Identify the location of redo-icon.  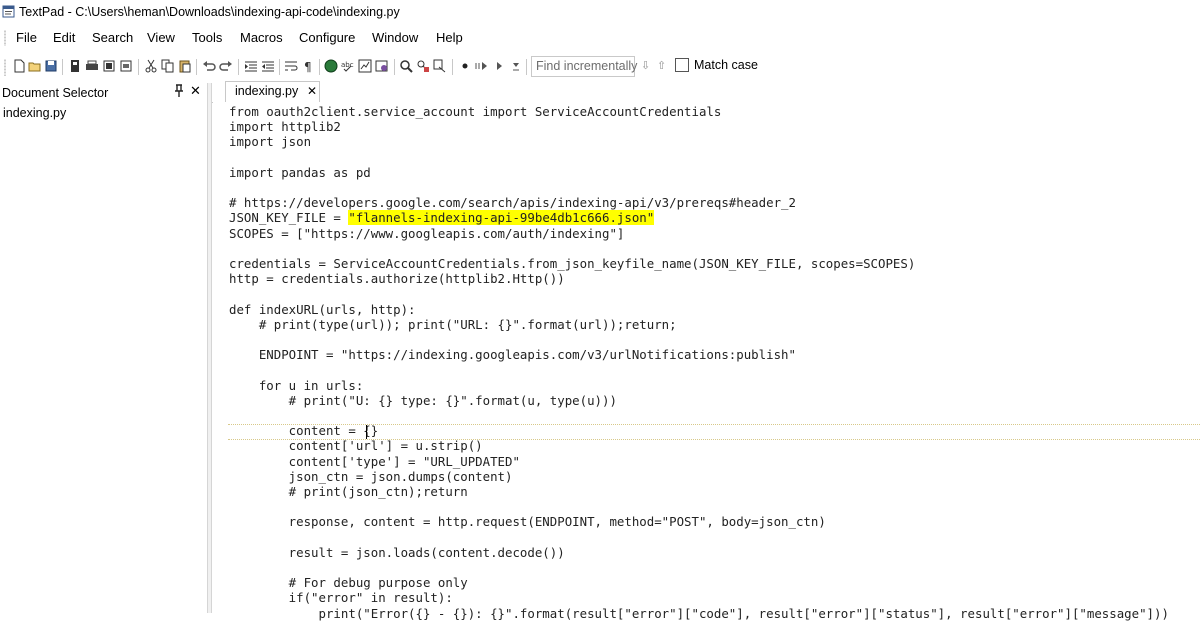
(226, 66).